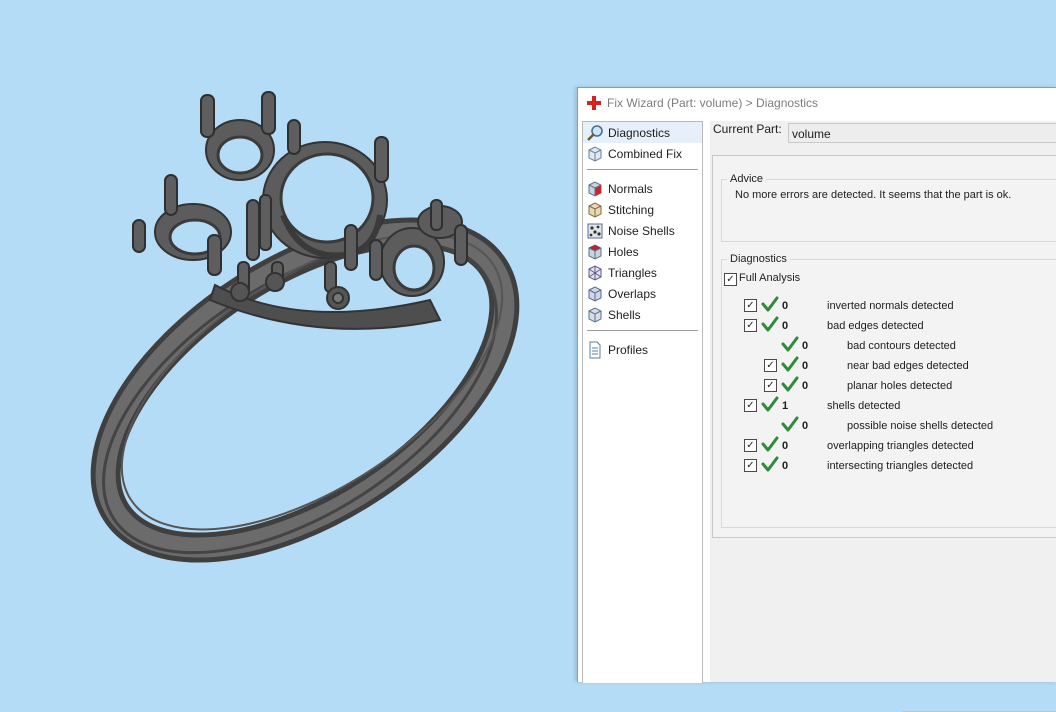 Image resolution: width=1056 pixels, height=712 pixels. I want to click on noise-shells-icon, so click(595, 230).